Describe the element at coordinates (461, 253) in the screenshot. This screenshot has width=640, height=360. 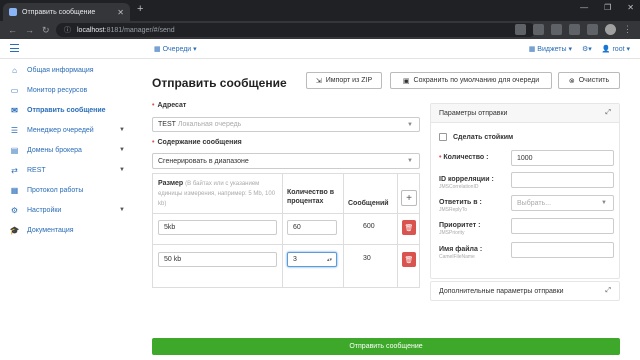
I see `filename-label: Имя файла : CamelFileName` at that location.